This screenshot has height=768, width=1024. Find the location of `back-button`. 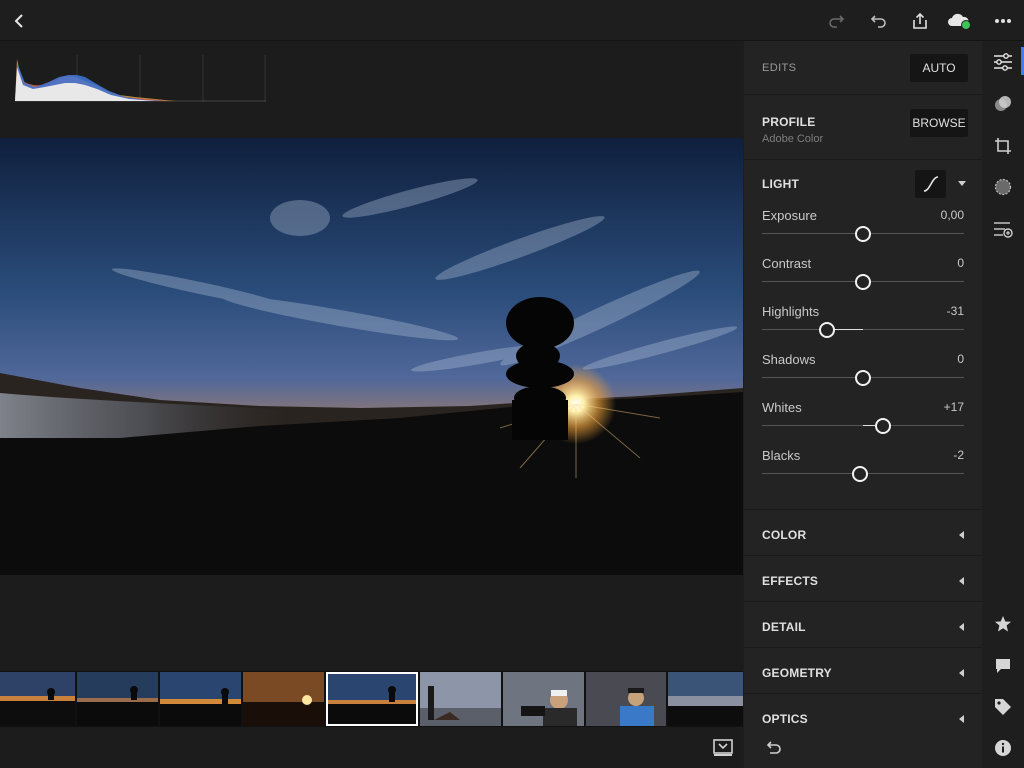

back-button is located at coordinates (19, 21).